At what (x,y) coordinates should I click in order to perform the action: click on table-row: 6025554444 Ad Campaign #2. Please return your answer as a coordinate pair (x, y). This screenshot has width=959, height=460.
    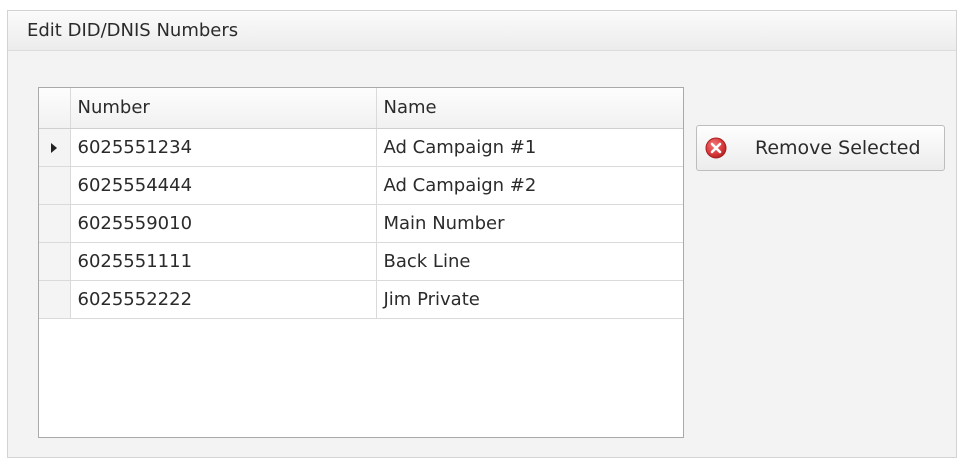
    Looking at the image, I should click on (361, 185).